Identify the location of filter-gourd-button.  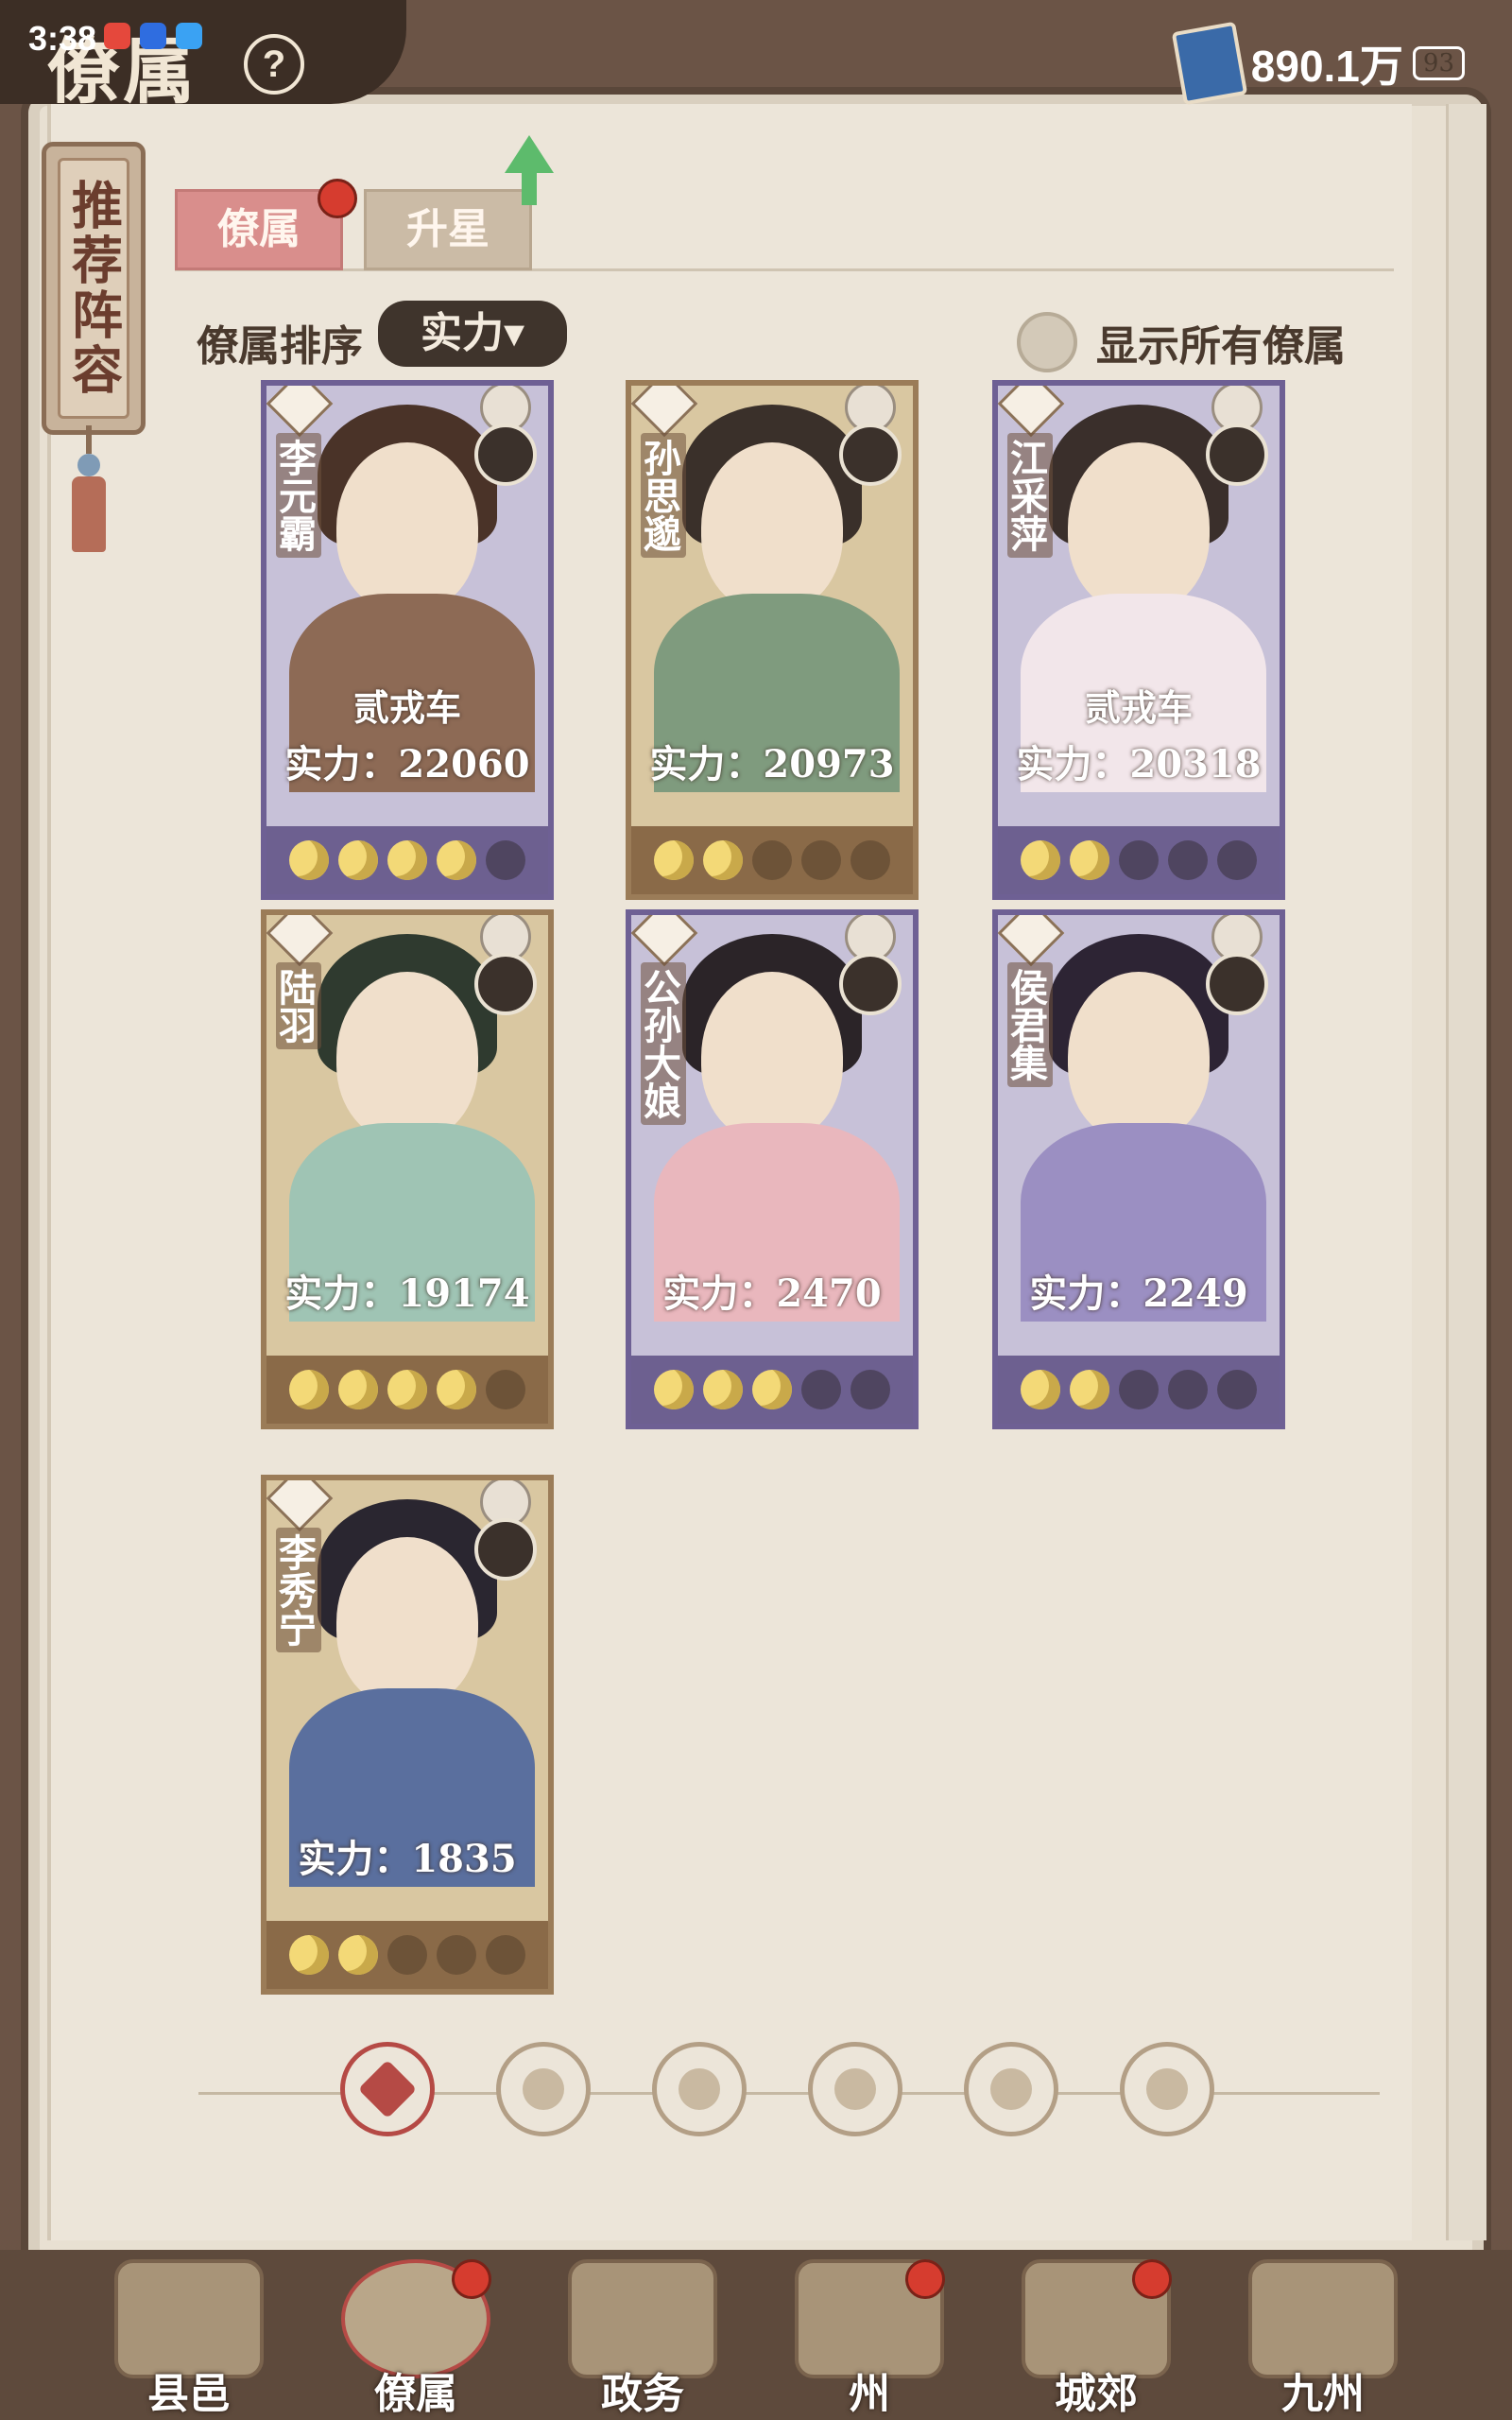
(699, 2089).